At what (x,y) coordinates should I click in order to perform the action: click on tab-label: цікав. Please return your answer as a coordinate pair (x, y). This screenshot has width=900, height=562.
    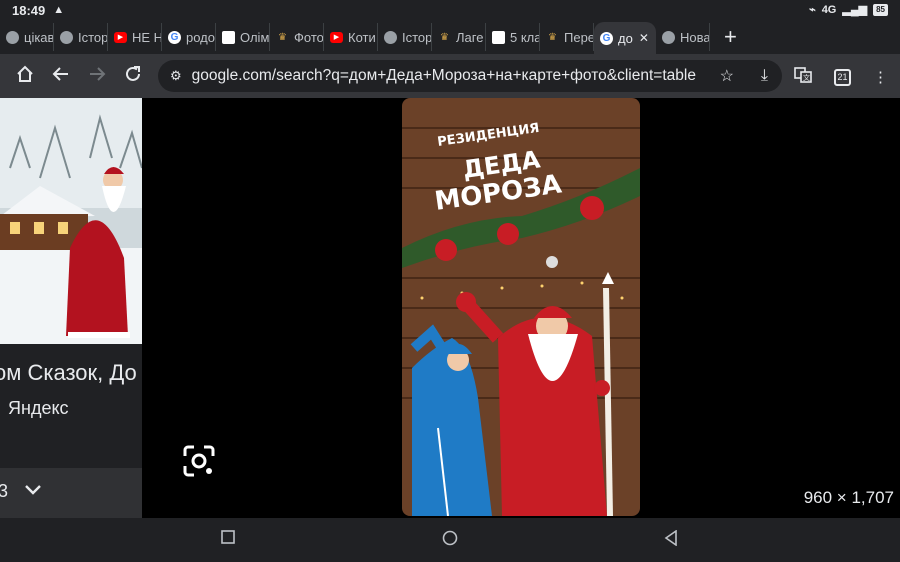
    Looking at the image, I should click on (39, 37).